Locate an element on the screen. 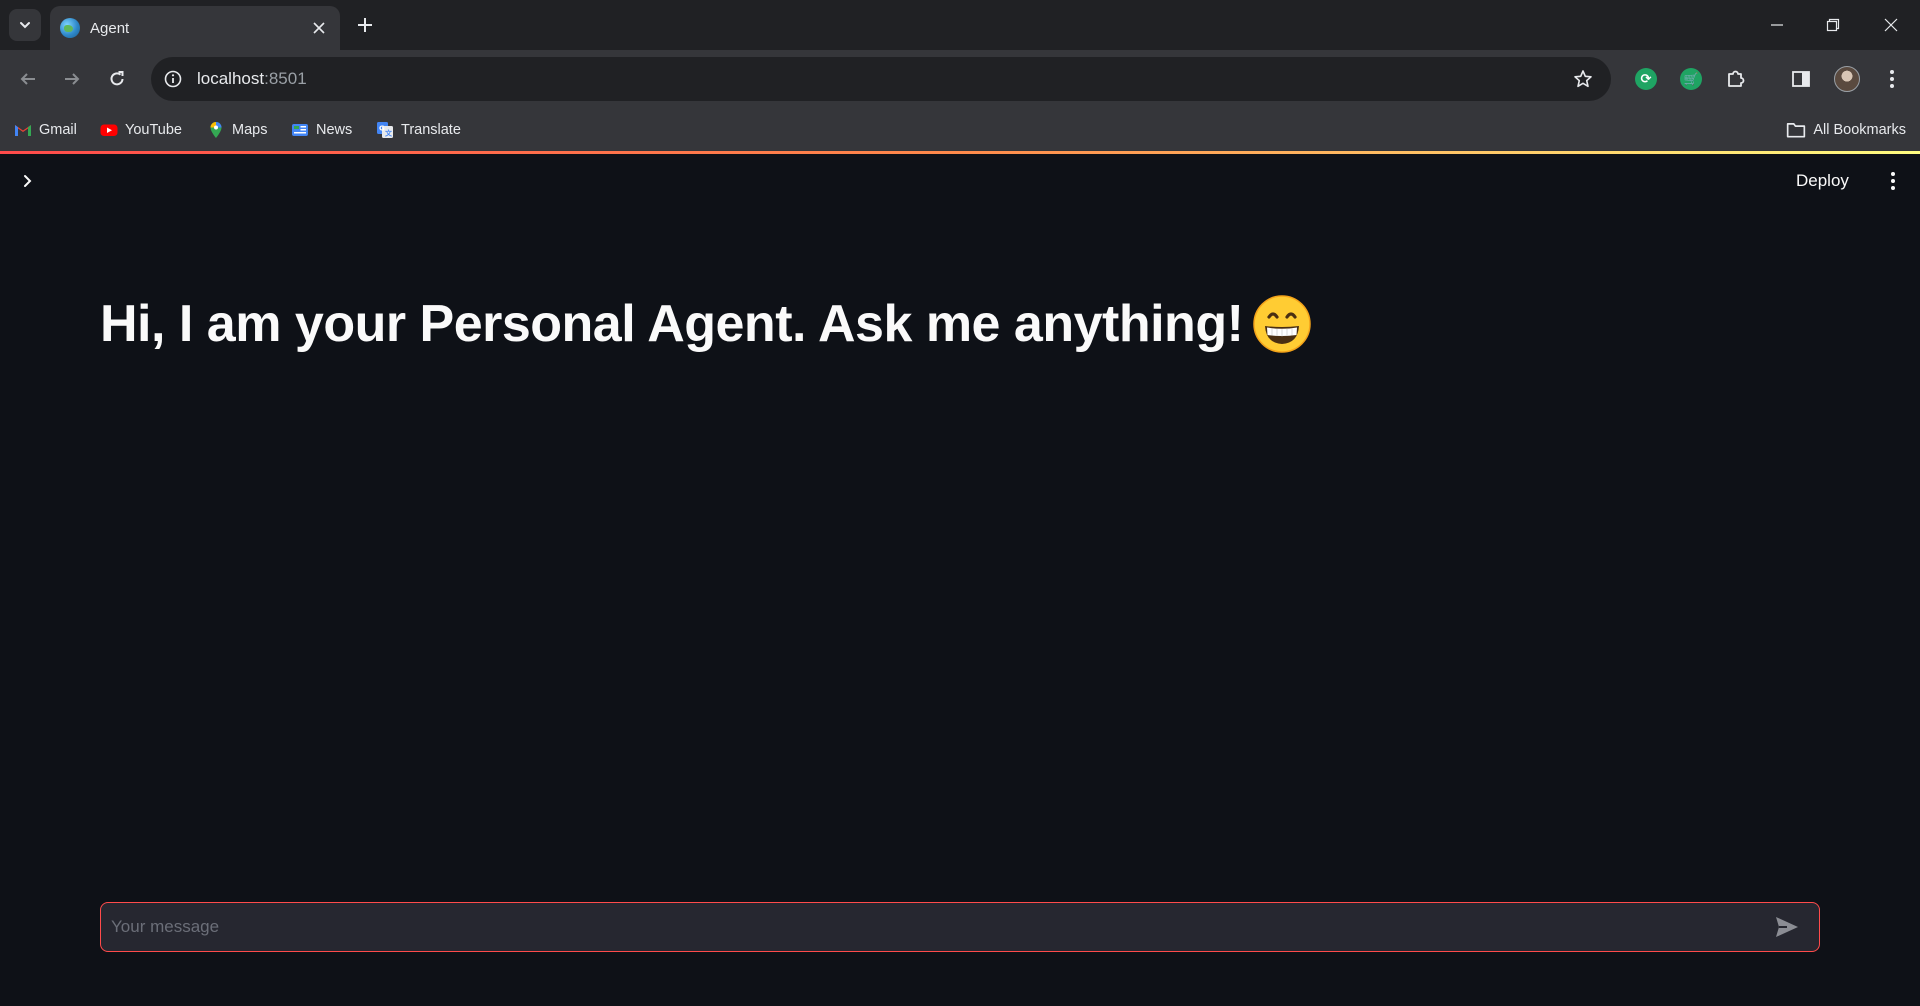 This screenshot has height=1006, width=1920. profile-button is located at coordinates (1847, 79).